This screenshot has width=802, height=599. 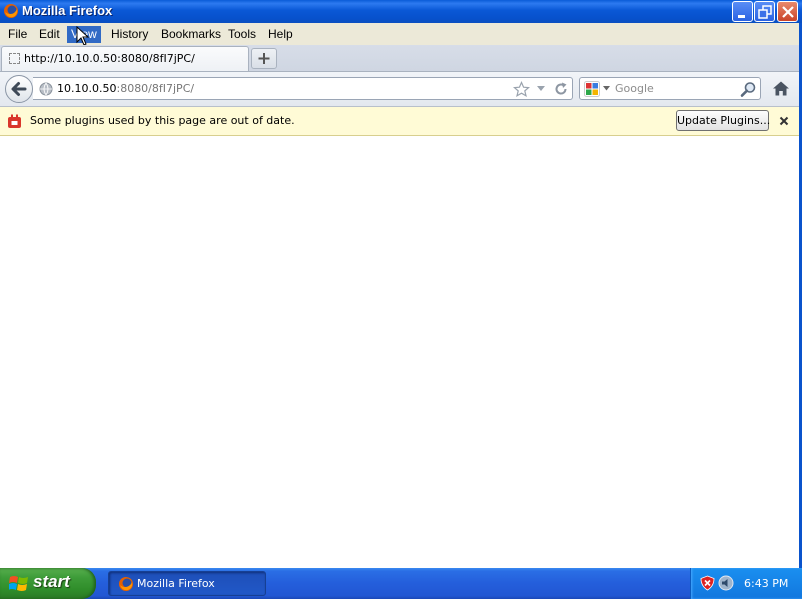 I want to click on url-history-dropdown-icon, so click(x=541, y=88).